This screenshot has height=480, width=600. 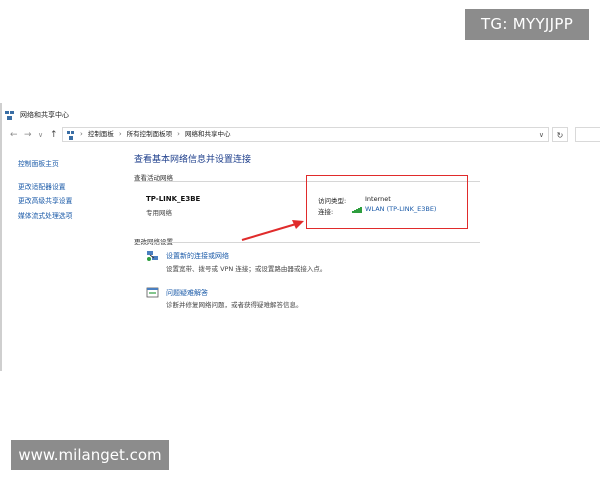 What do you see at coordinates (90, 455) in the screenshot?
I see `url-watermark: www.milanget.com` at bounding box center [90, 455].